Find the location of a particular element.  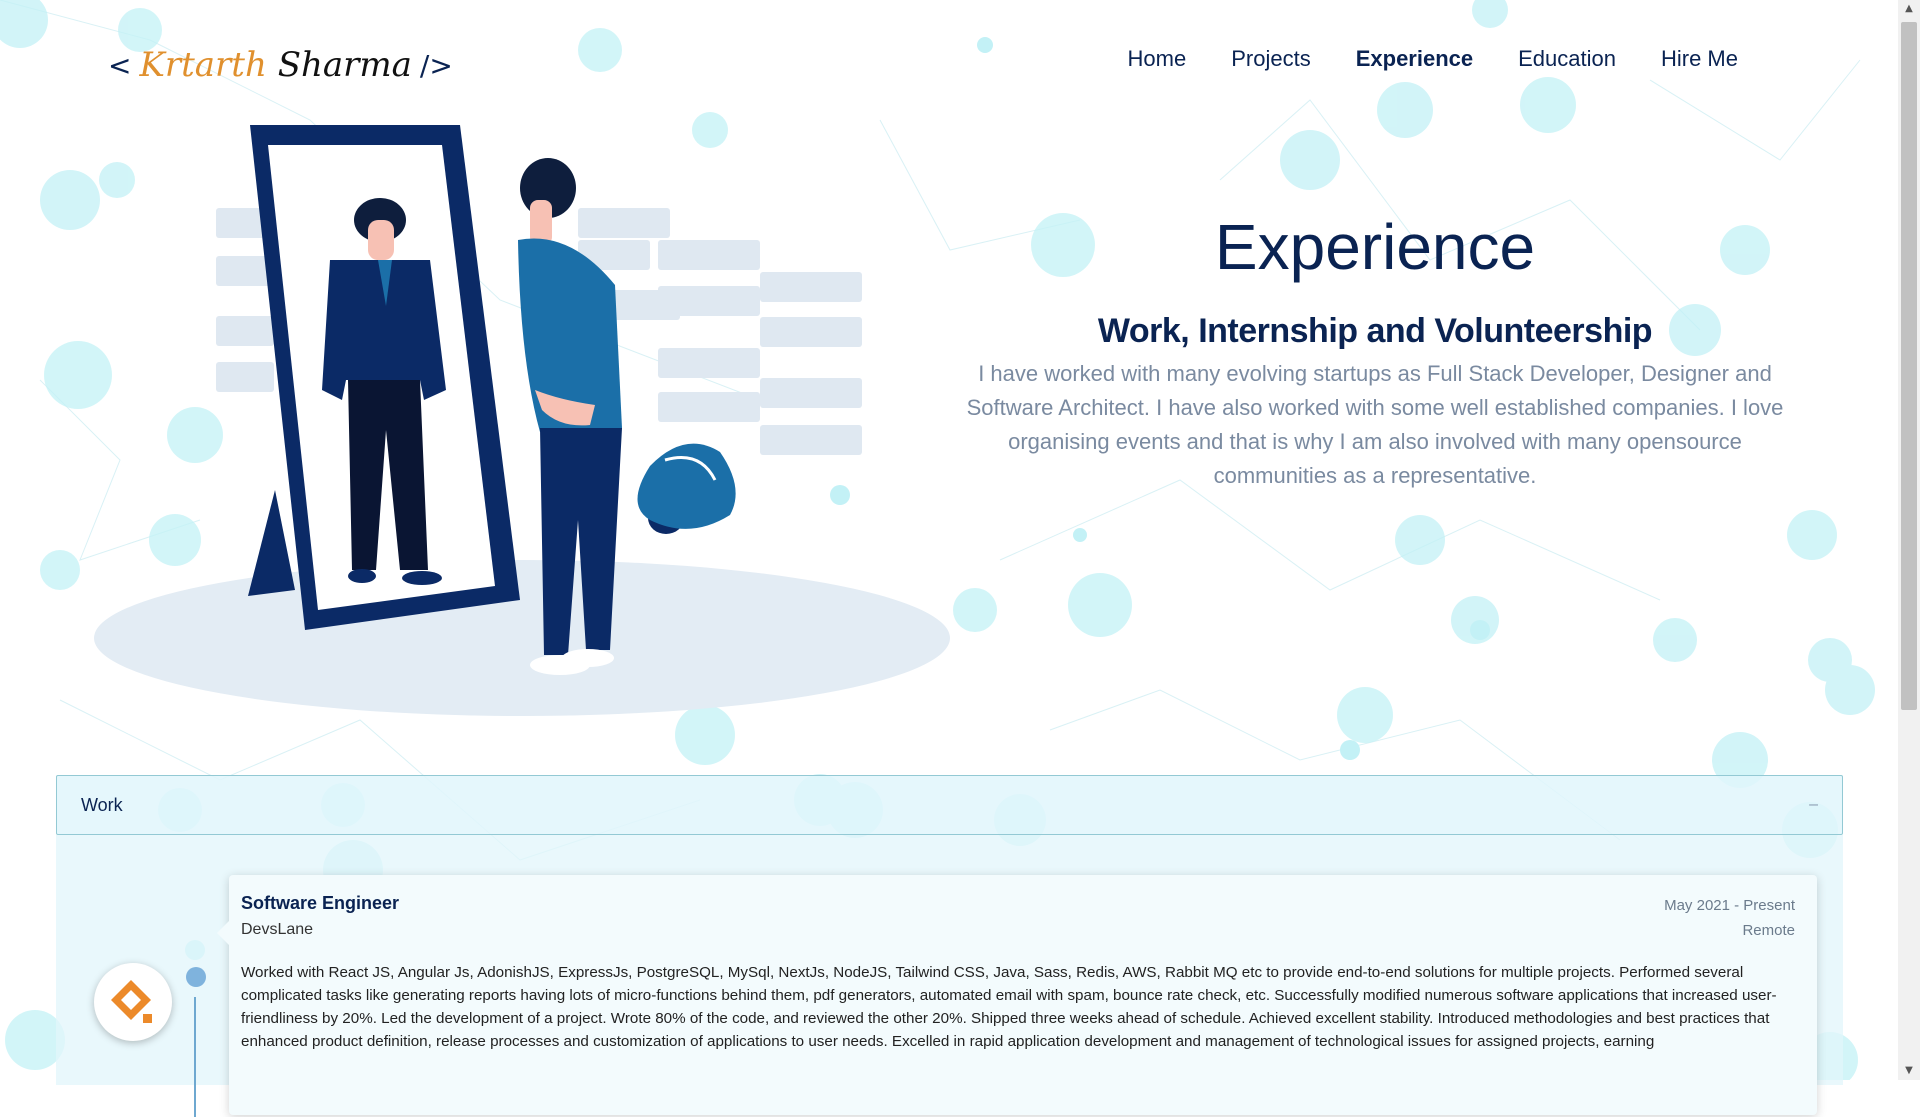

scrollbar: ▲ ▼ is located at coordinates (1909, 540).